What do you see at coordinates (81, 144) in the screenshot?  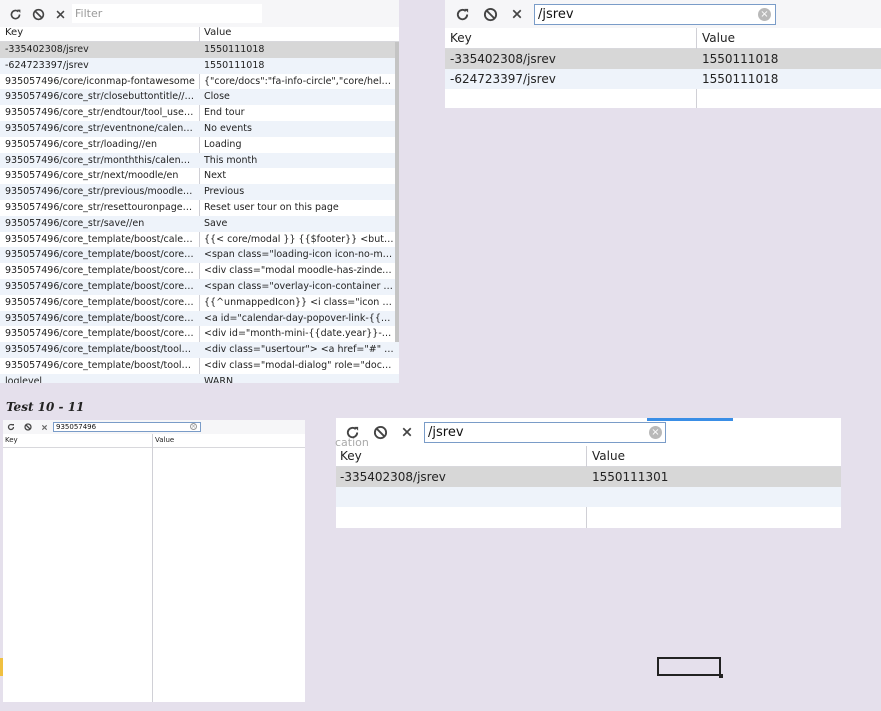 I see `cell-key: 935057496/core_str/loading//en` at bounding box center [81, 144].